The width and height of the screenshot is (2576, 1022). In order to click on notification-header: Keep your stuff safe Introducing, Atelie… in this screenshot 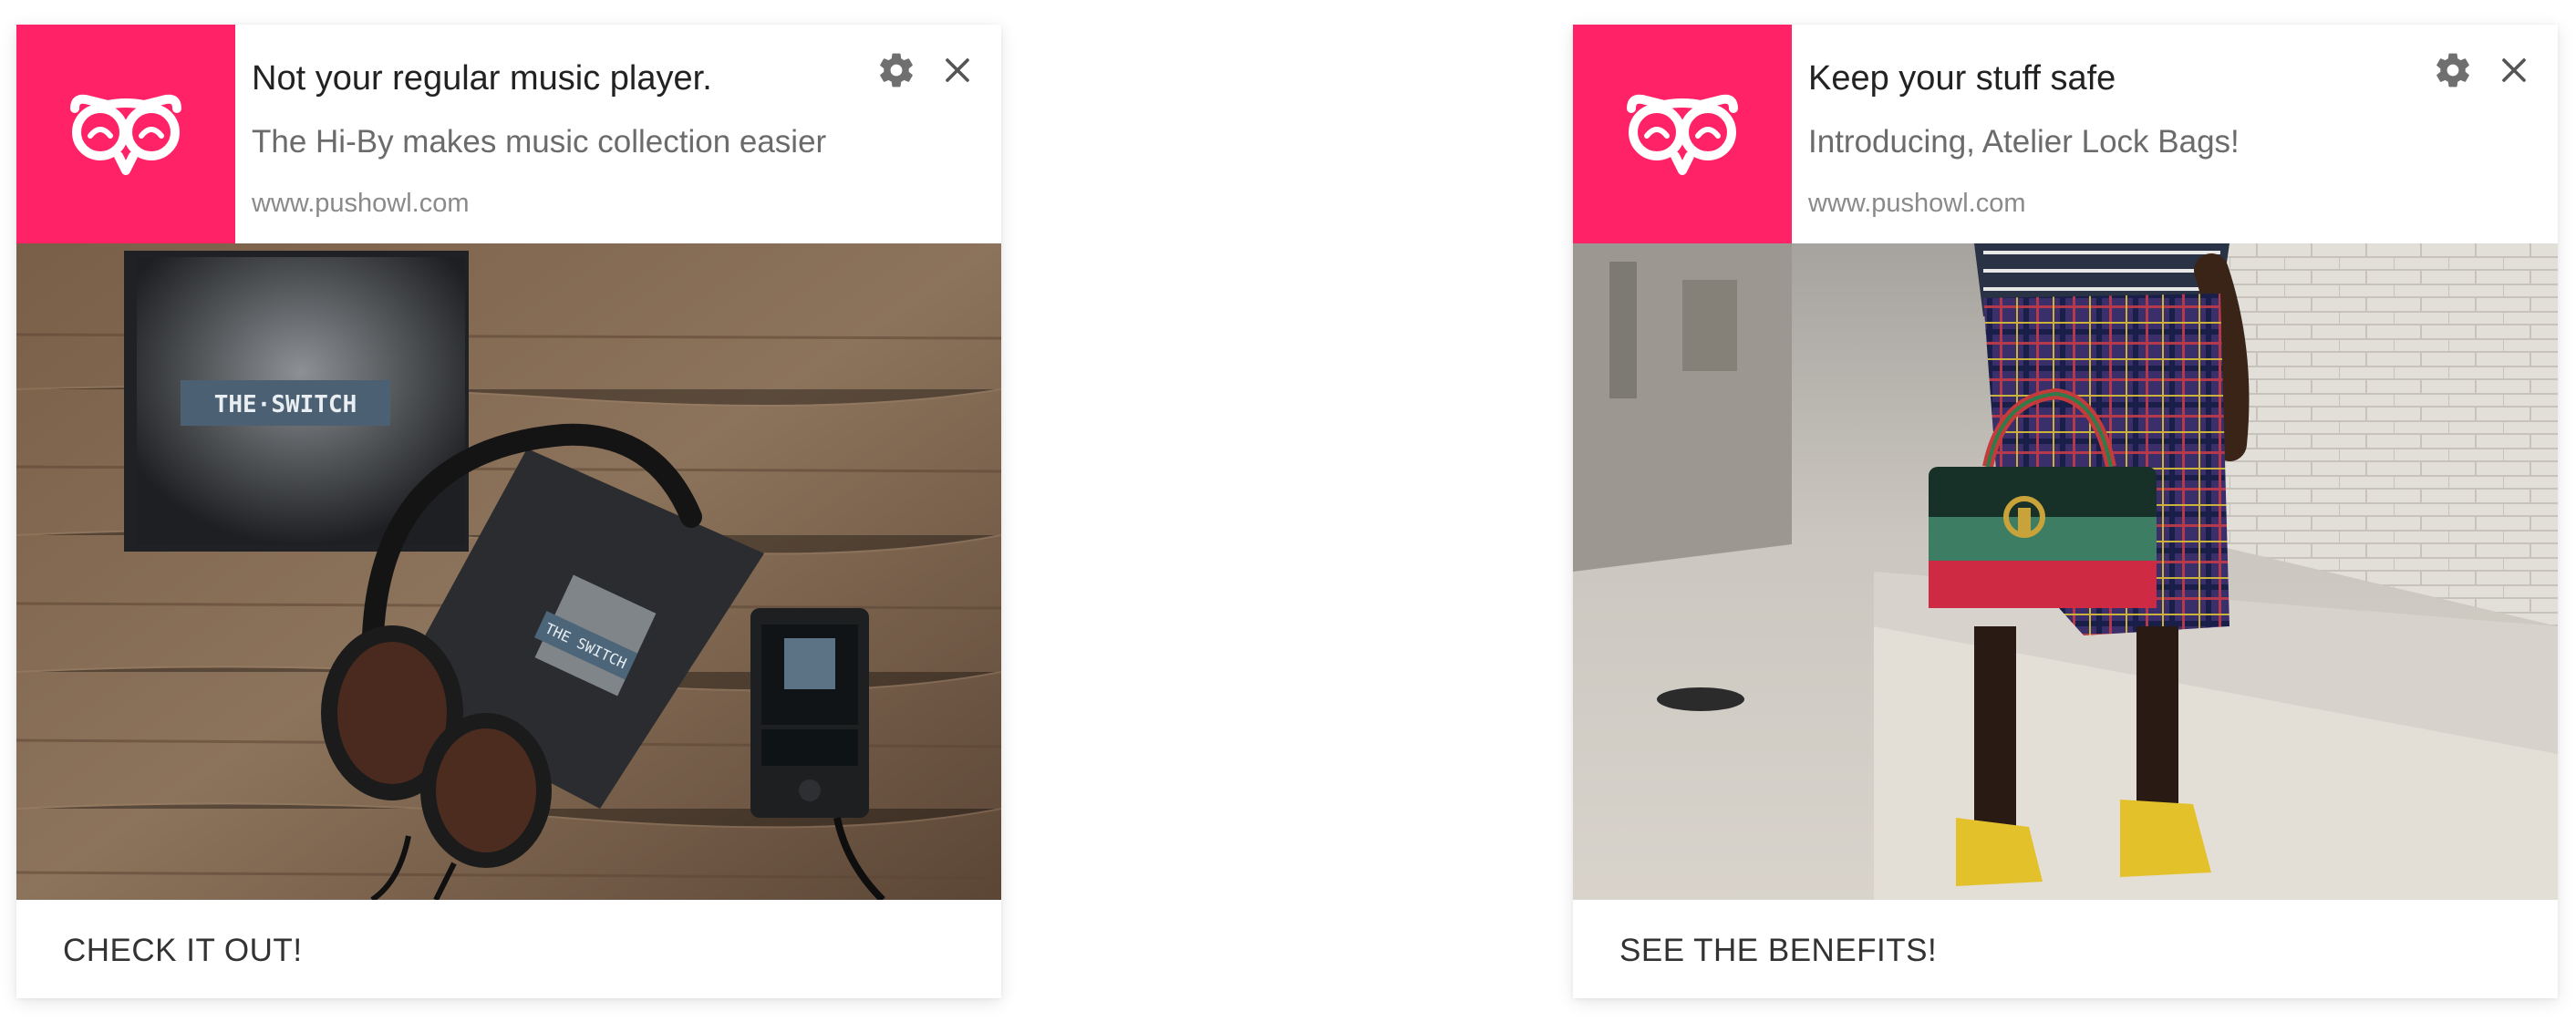, I will do `click(2065, 134)`.